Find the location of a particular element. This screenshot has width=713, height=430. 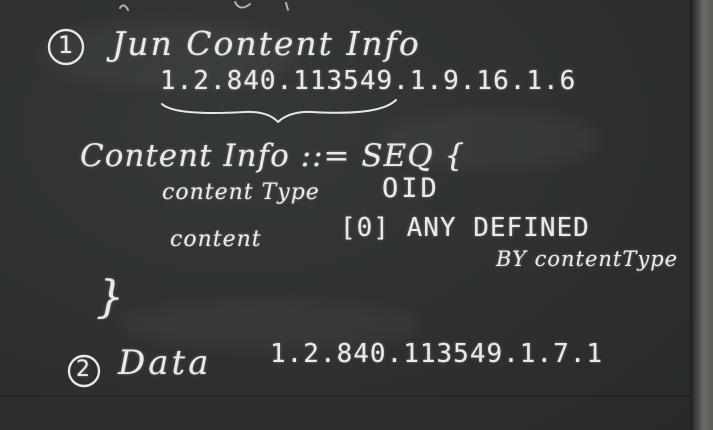

content-type-value: OID is located at coordinates (411, 188).